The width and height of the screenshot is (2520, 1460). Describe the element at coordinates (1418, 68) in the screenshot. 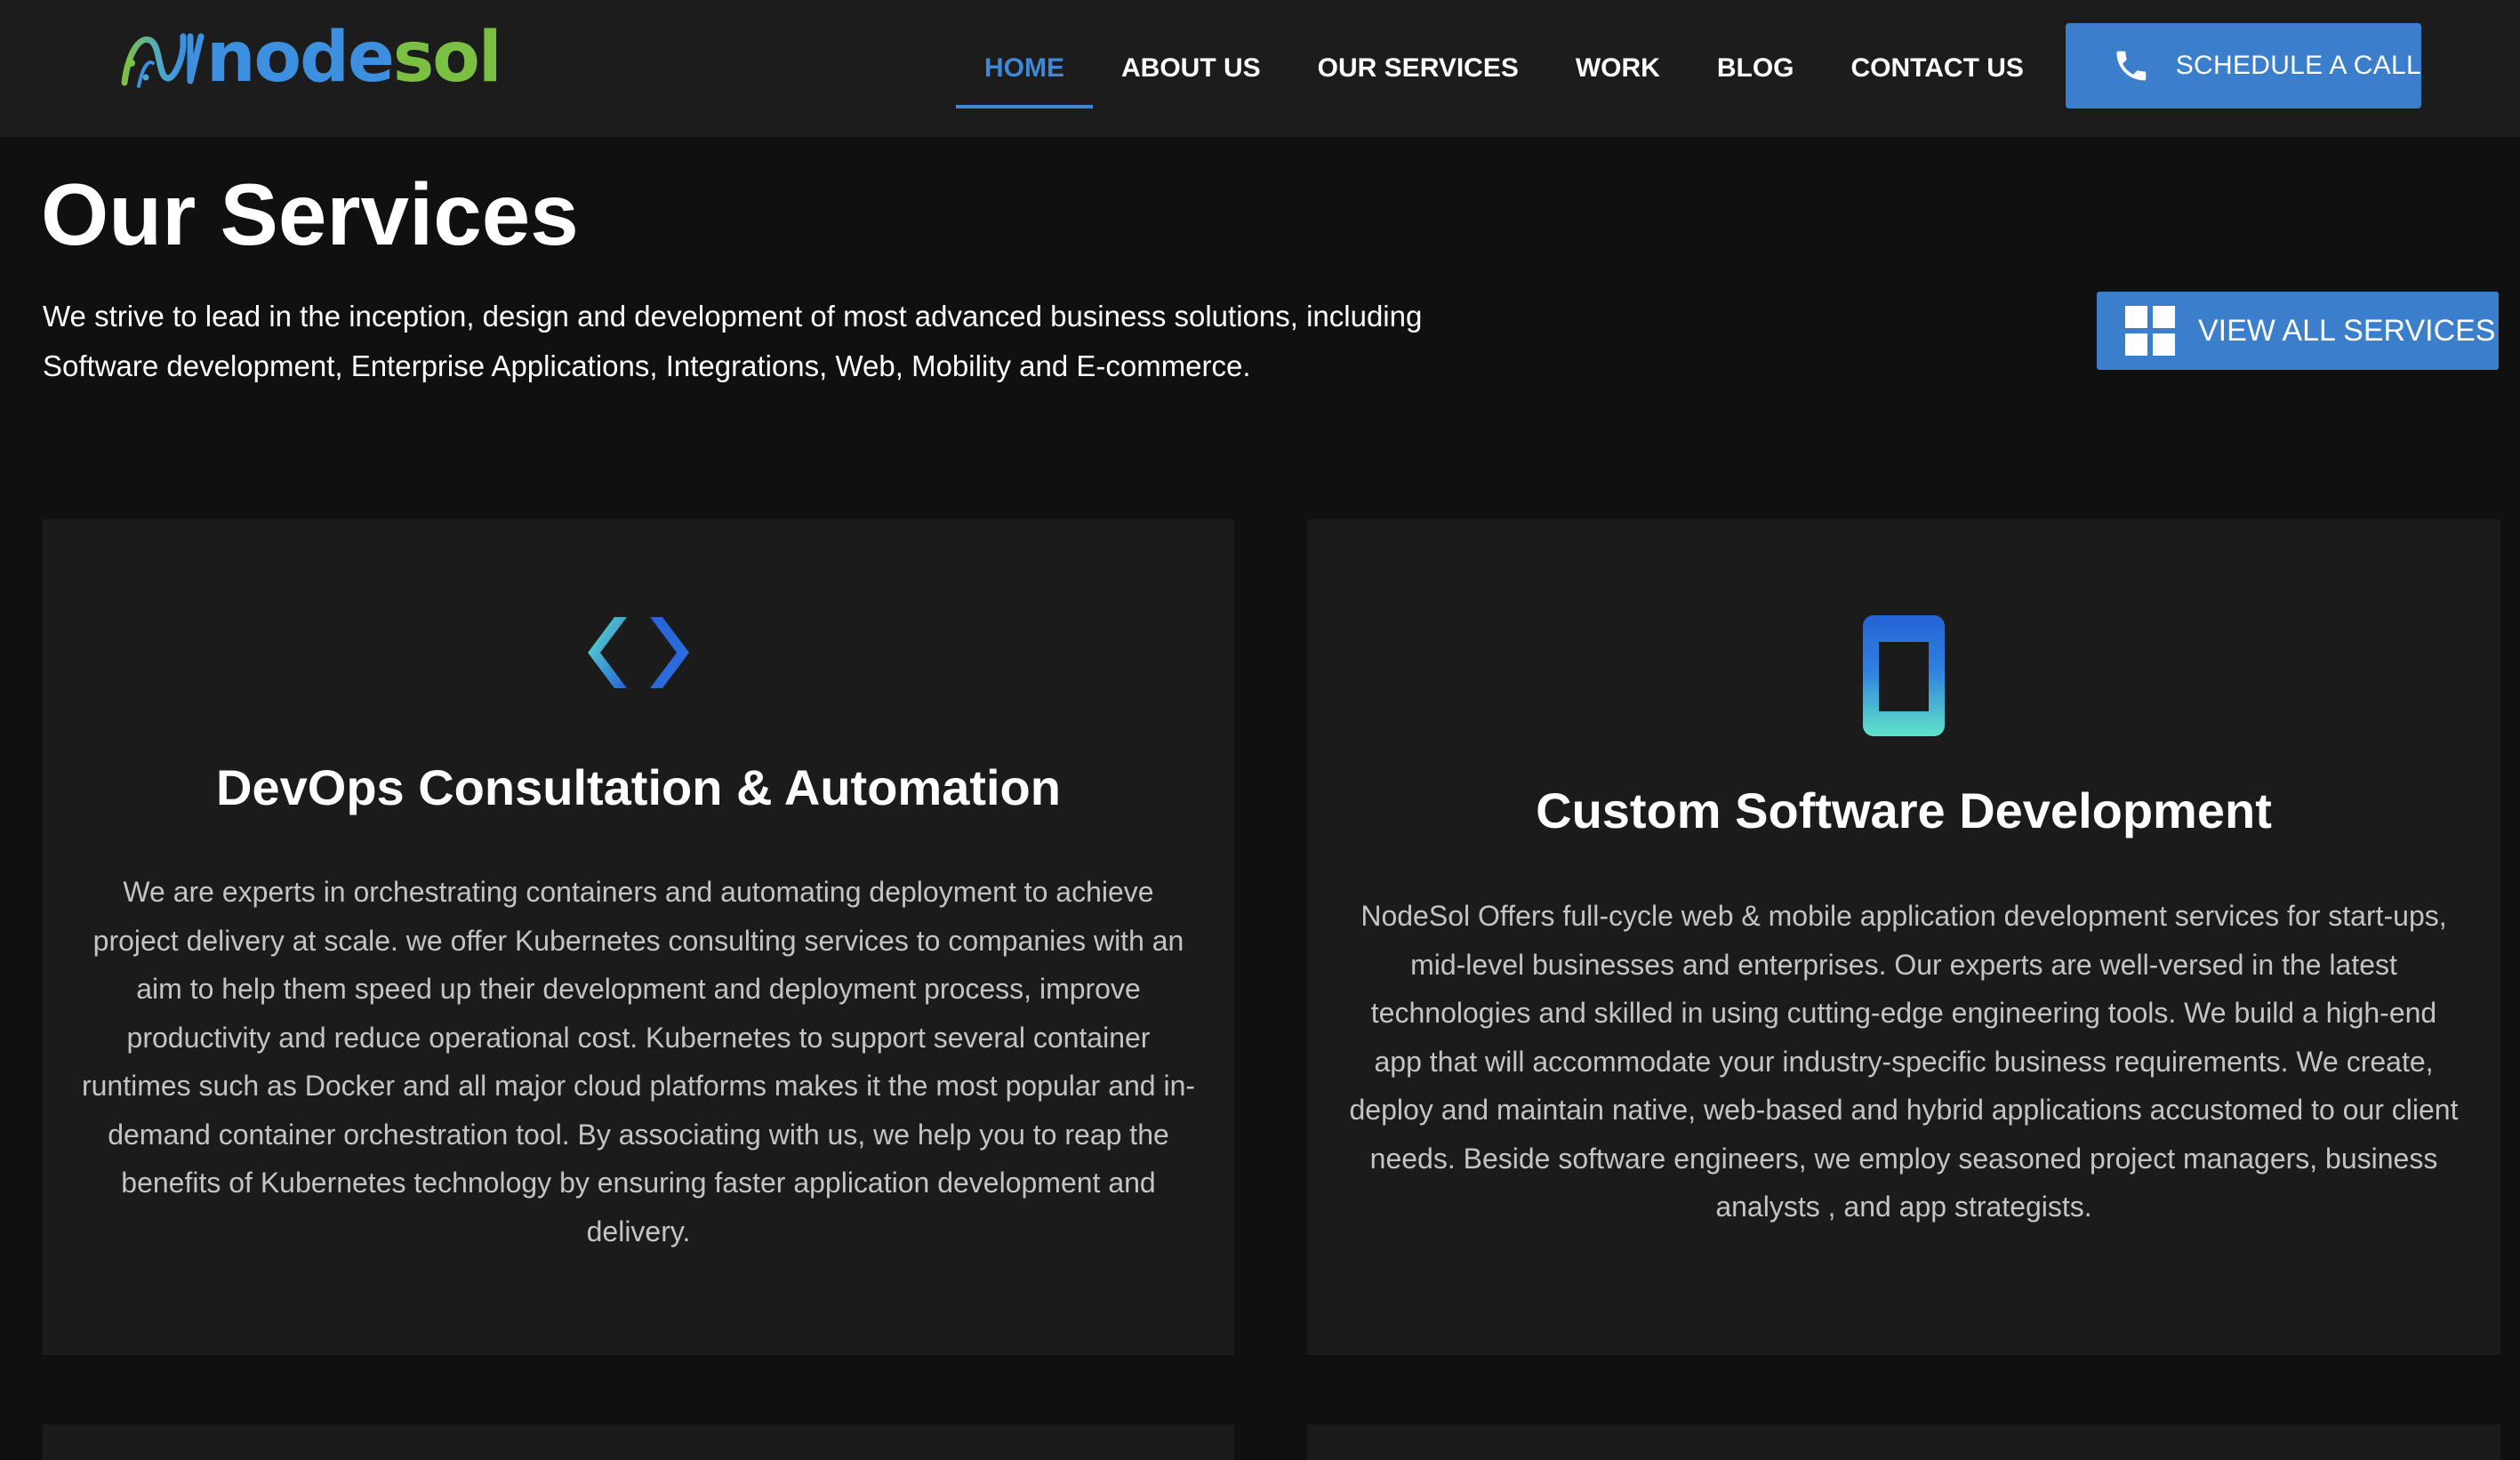

I see `nav-item-our-services: OUR SERVICES` at that location.